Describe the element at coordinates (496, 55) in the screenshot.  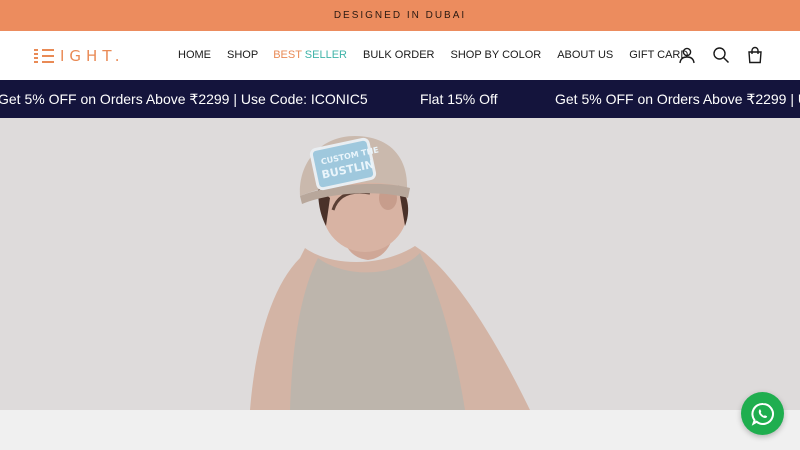
I see `nav-shop-by-color: SHOP BY COLOR` at that location.